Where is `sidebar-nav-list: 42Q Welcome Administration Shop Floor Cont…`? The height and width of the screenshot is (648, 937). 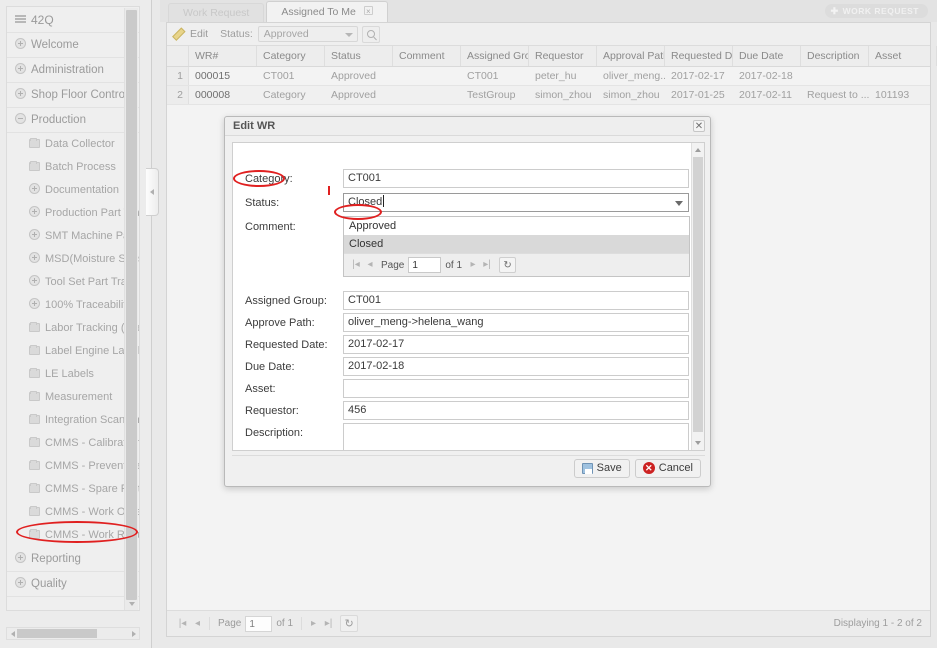
sidebar-nav-list: 42Q Welcome Administration Shop Floor Cont… is located at coordinates (73, 308).